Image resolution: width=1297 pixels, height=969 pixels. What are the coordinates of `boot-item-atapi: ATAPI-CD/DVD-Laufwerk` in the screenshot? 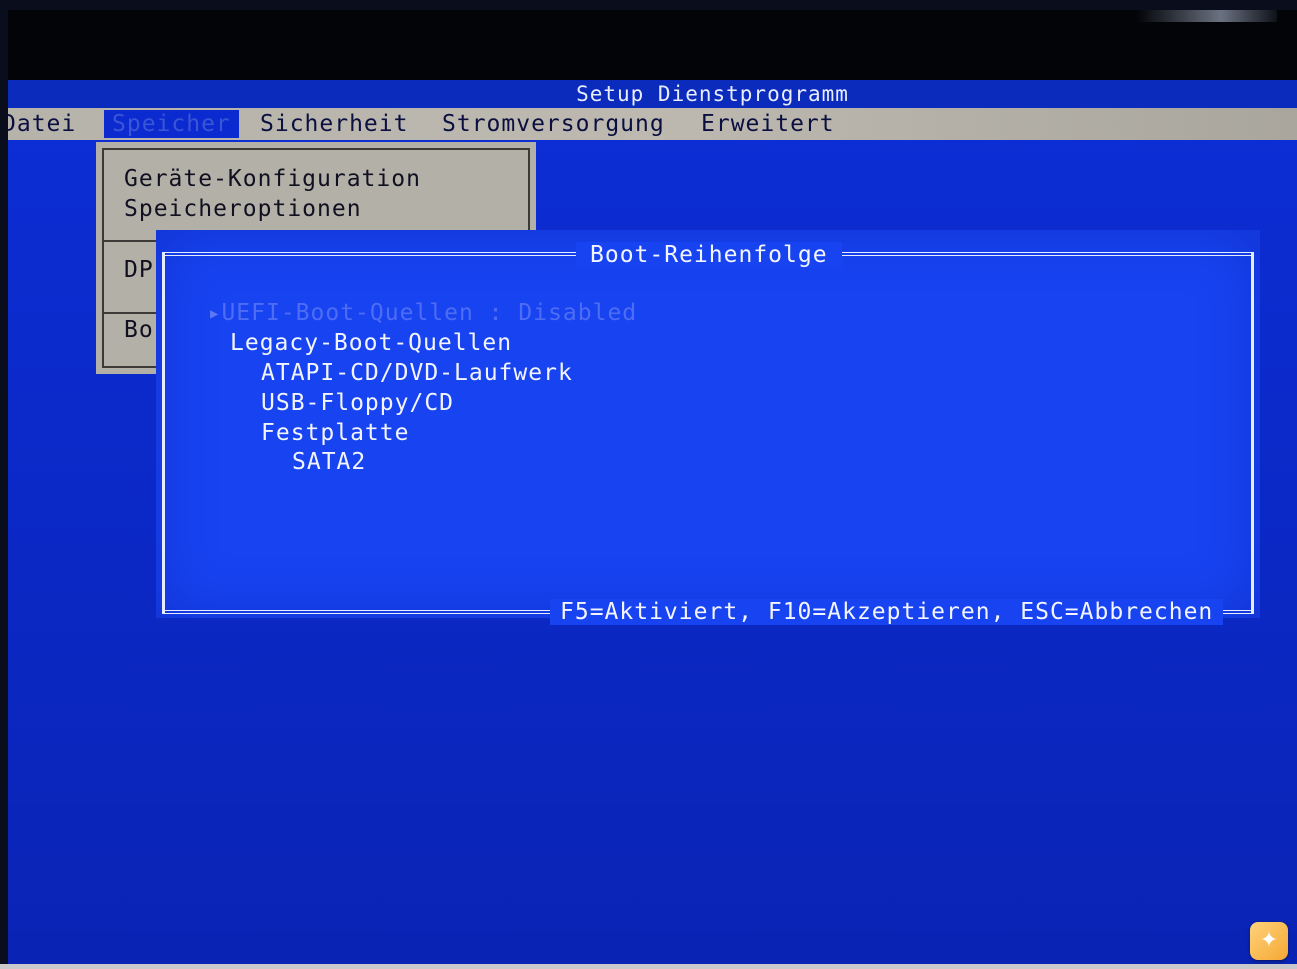 It's located at (417, 373).